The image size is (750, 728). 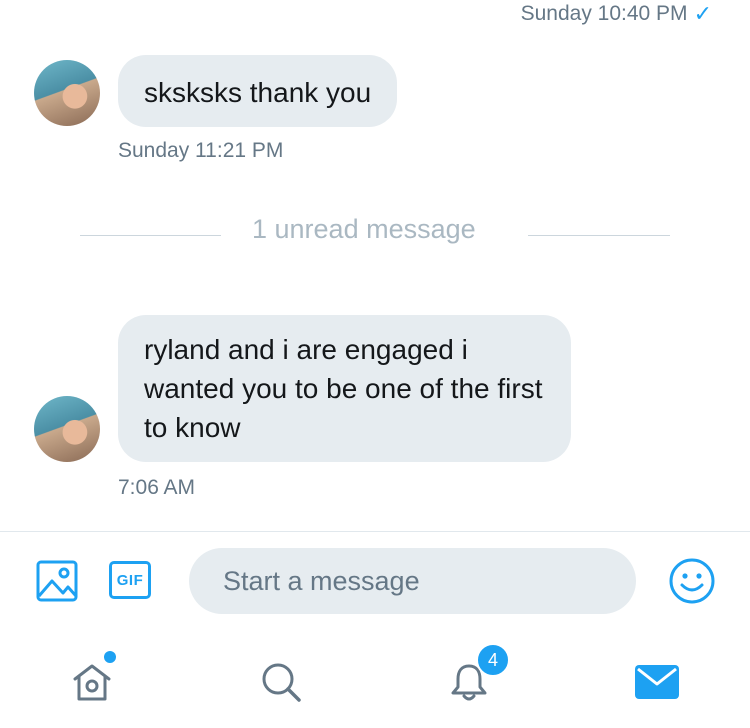 I want to click on message-timestamp: Sunday 11:21 PM, so click(x=201, y=150).